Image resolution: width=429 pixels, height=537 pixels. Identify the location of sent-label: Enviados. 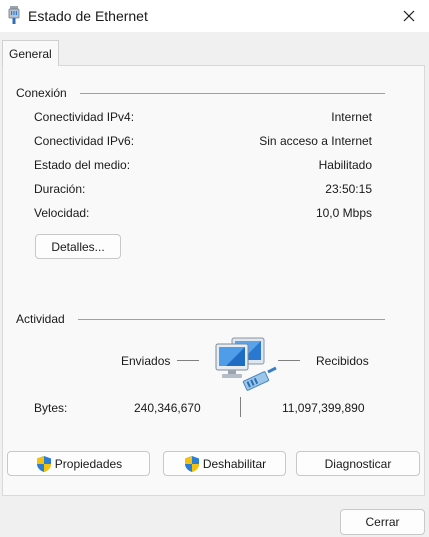
(146, 361).